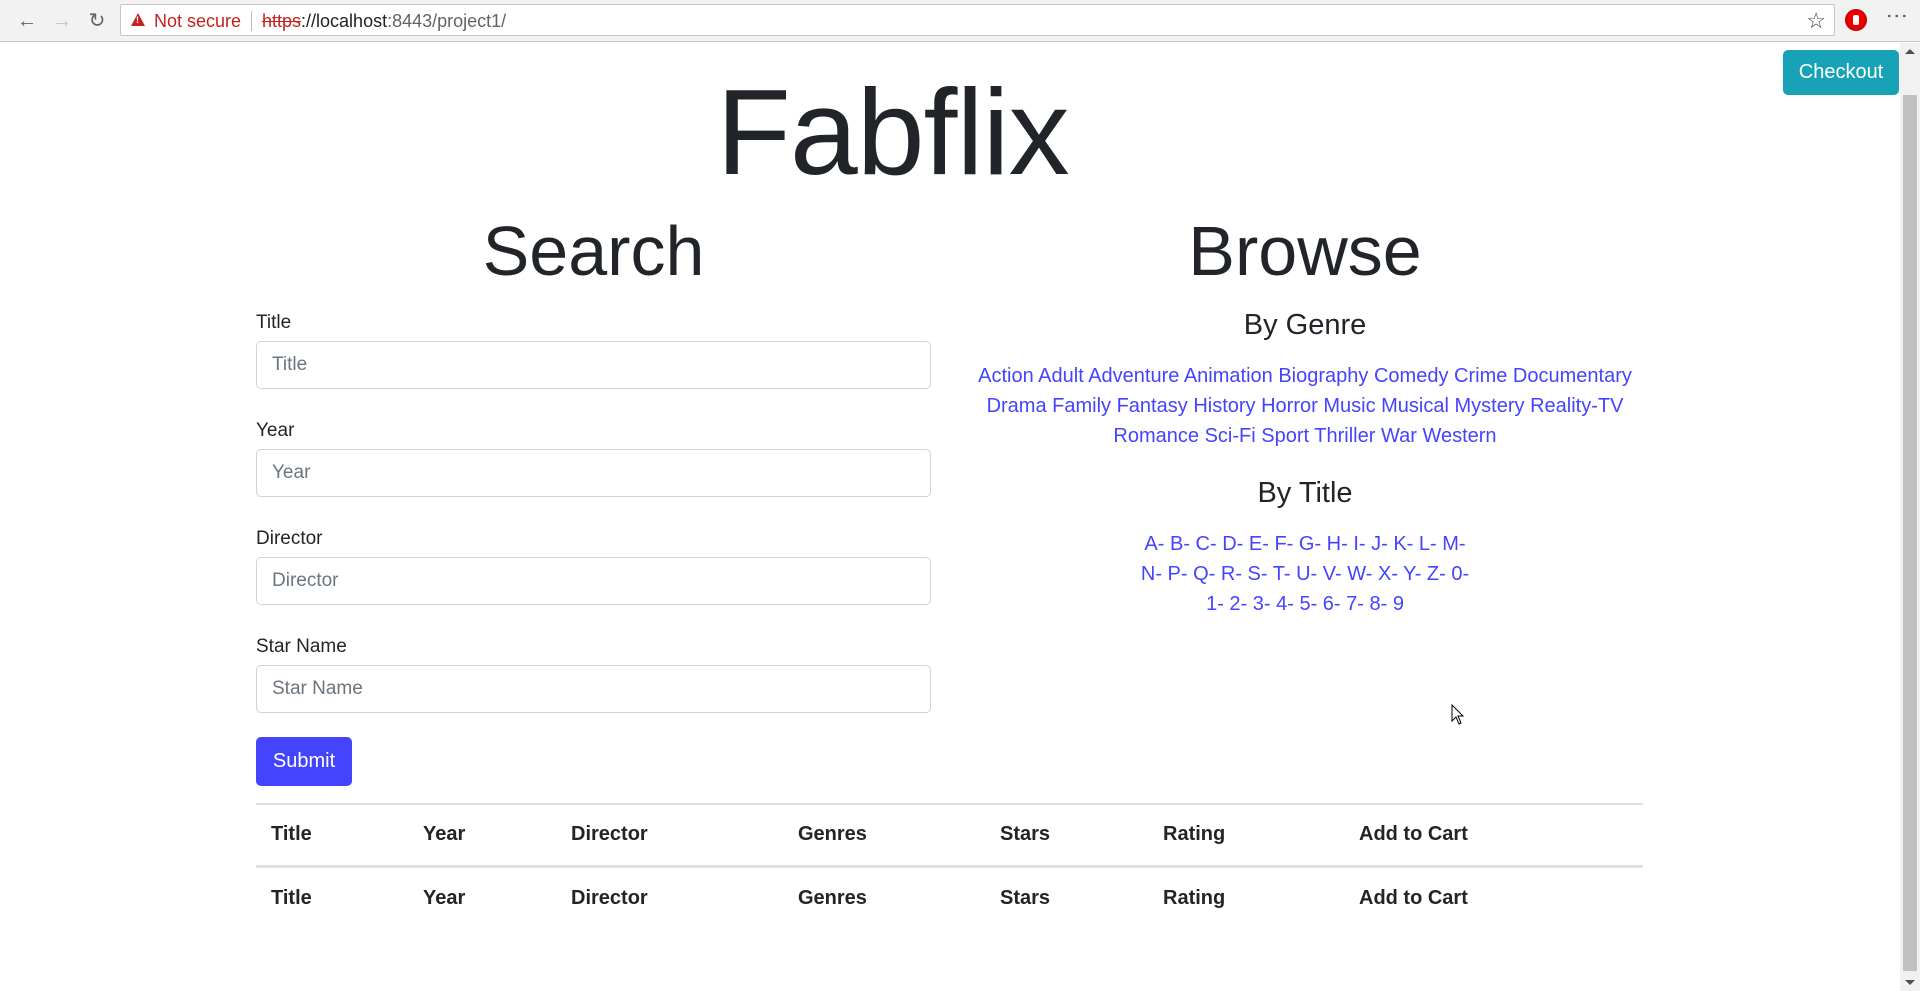 This screenshot has width=1920, height=991. Describe the element at coordinates (27, 21) in the screenshot. I see `back-icon: ←` at that location.